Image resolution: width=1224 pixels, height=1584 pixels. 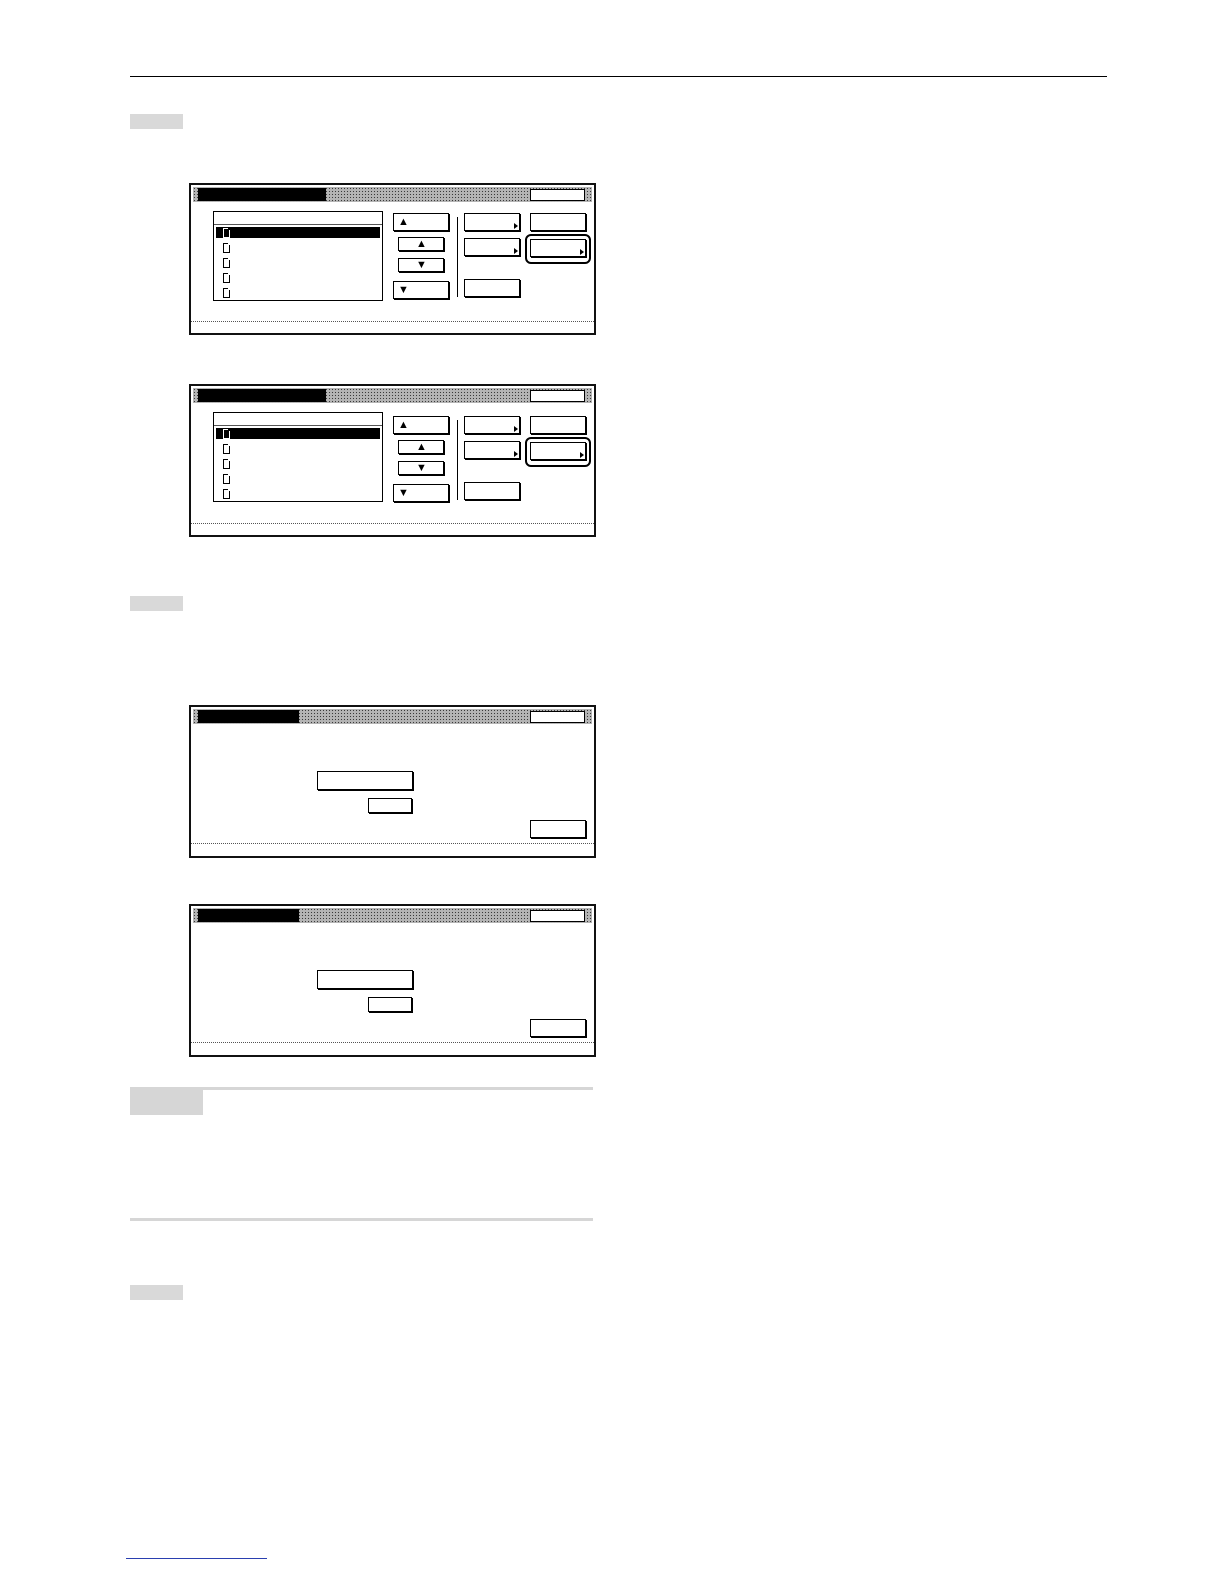 What do you see at coordinates (166, 1102) in the screenshot?
I see `note-label` at bounding box center [166, 1102].